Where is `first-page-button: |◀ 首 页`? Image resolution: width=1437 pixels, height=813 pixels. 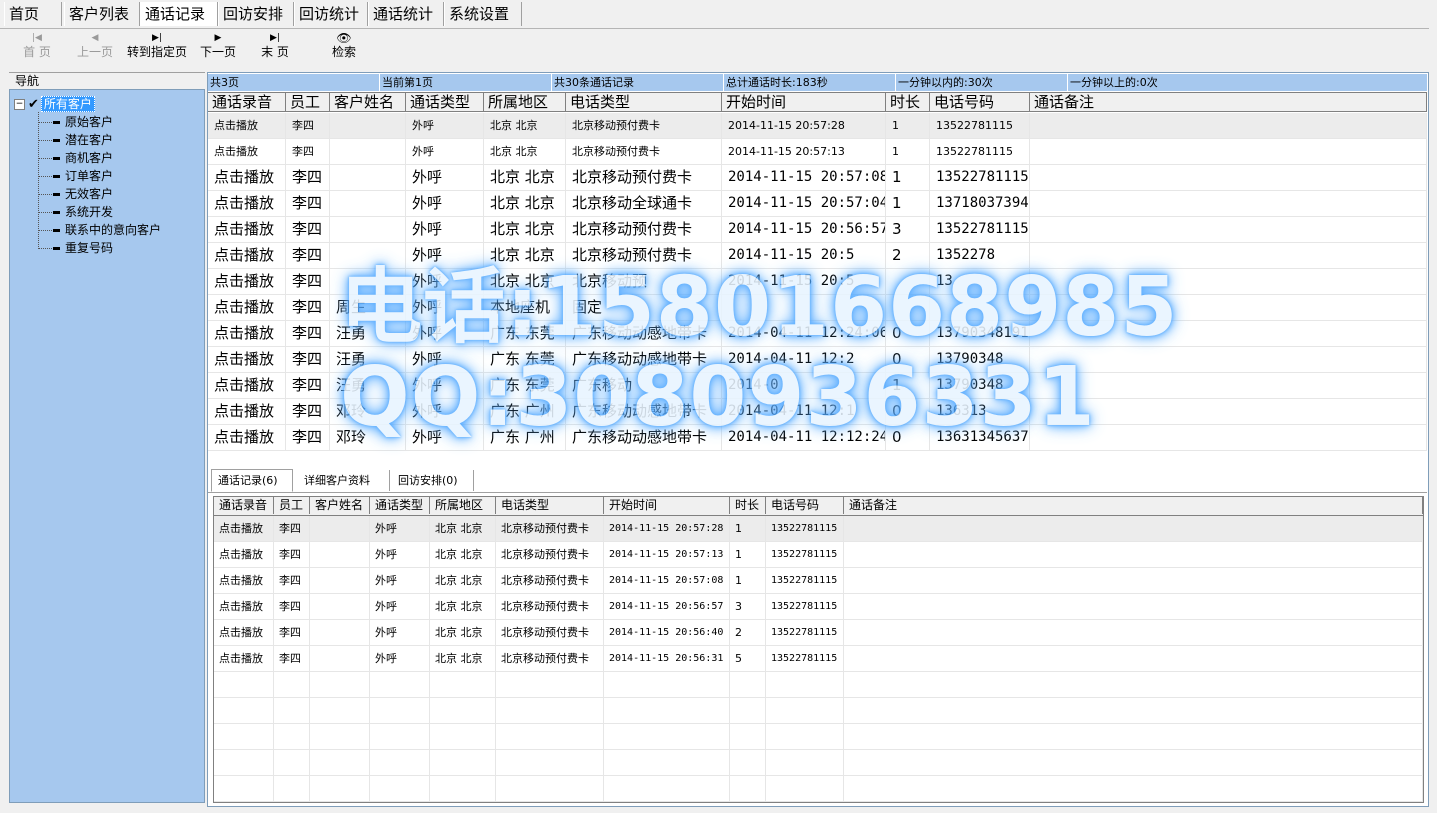
first-page-button: |◀ 首 页 is located at coordinates (37, 46).